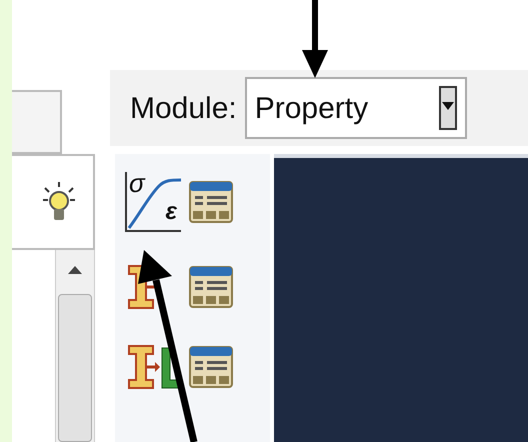  I want to click on module-label: Module:, so click(183, 108).